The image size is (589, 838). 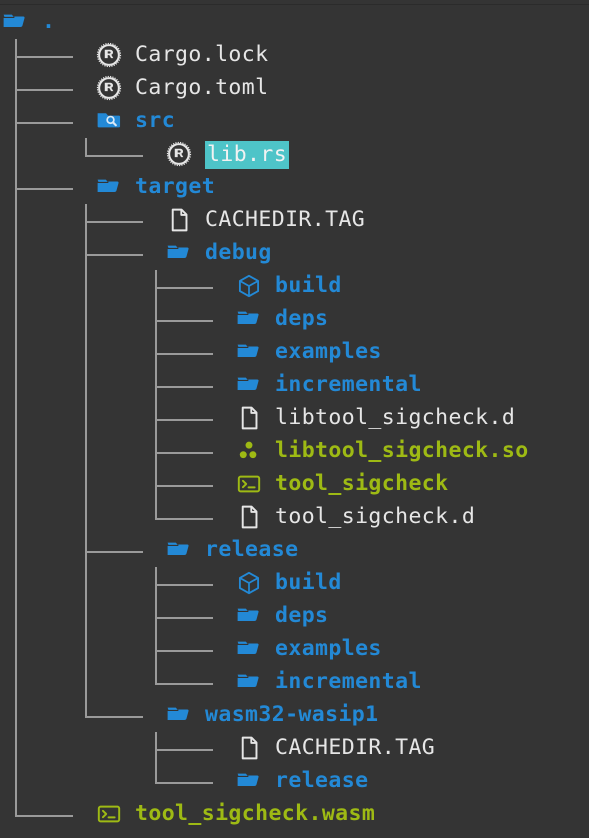 I want to click on tree-row: tool_sigcheck, so click(x=294, y=484).